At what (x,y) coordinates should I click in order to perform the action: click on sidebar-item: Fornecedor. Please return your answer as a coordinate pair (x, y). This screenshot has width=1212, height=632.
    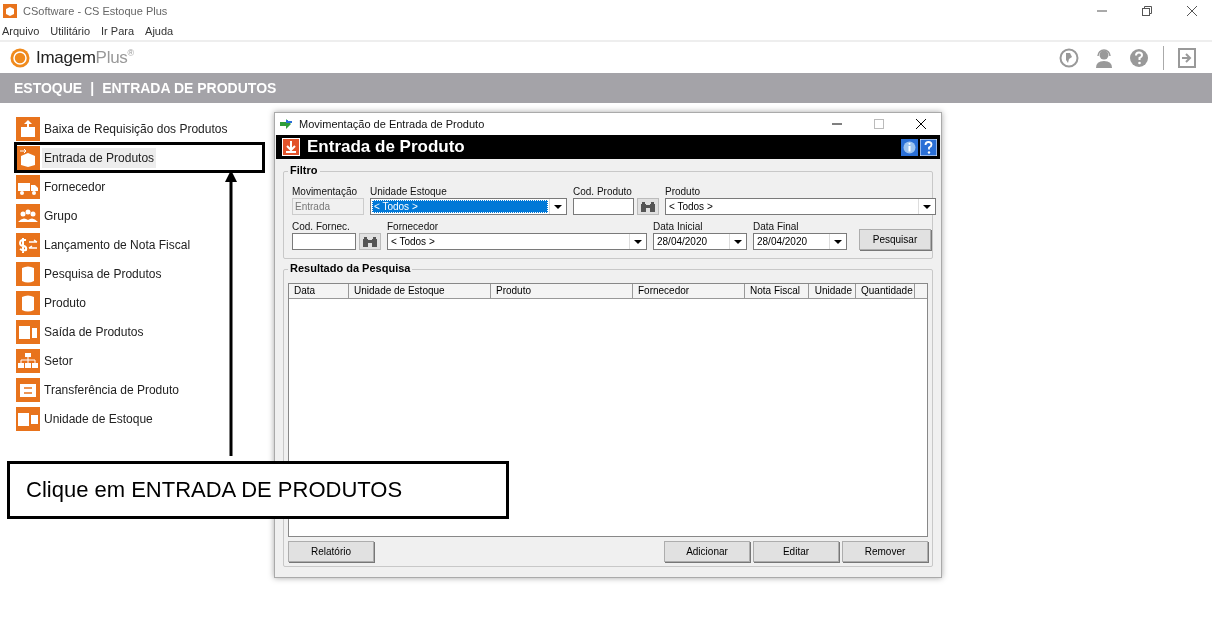
    Looking at the image, I should click on (75, 187).